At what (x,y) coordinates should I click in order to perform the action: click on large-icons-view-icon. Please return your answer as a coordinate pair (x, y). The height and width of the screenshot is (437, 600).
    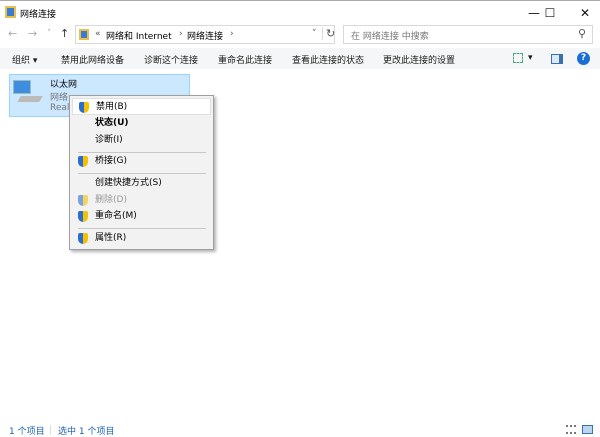
    Looking at the image, I should click on (587, 429).